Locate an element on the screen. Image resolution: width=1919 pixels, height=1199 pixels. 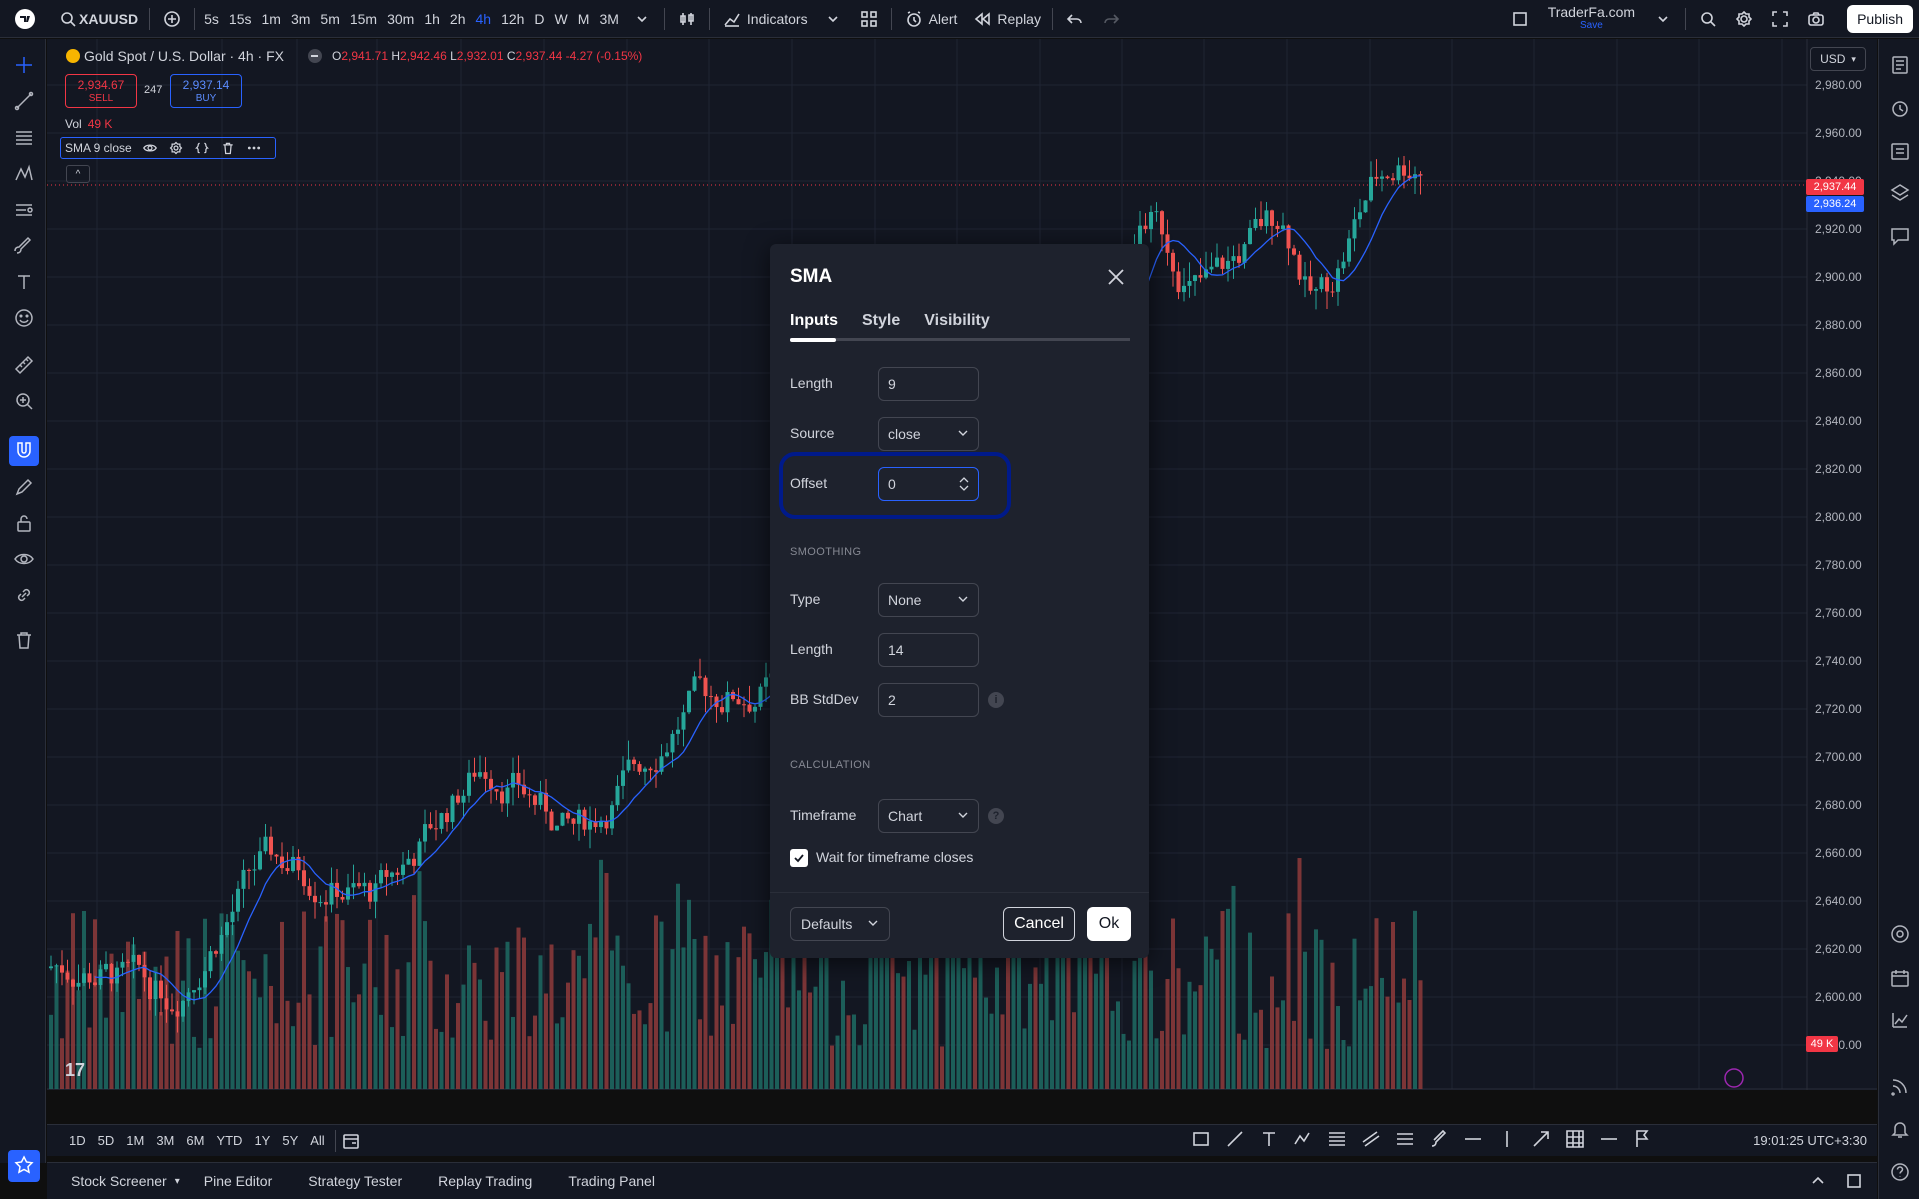
eye-icon is located at coordinates (150, 148).